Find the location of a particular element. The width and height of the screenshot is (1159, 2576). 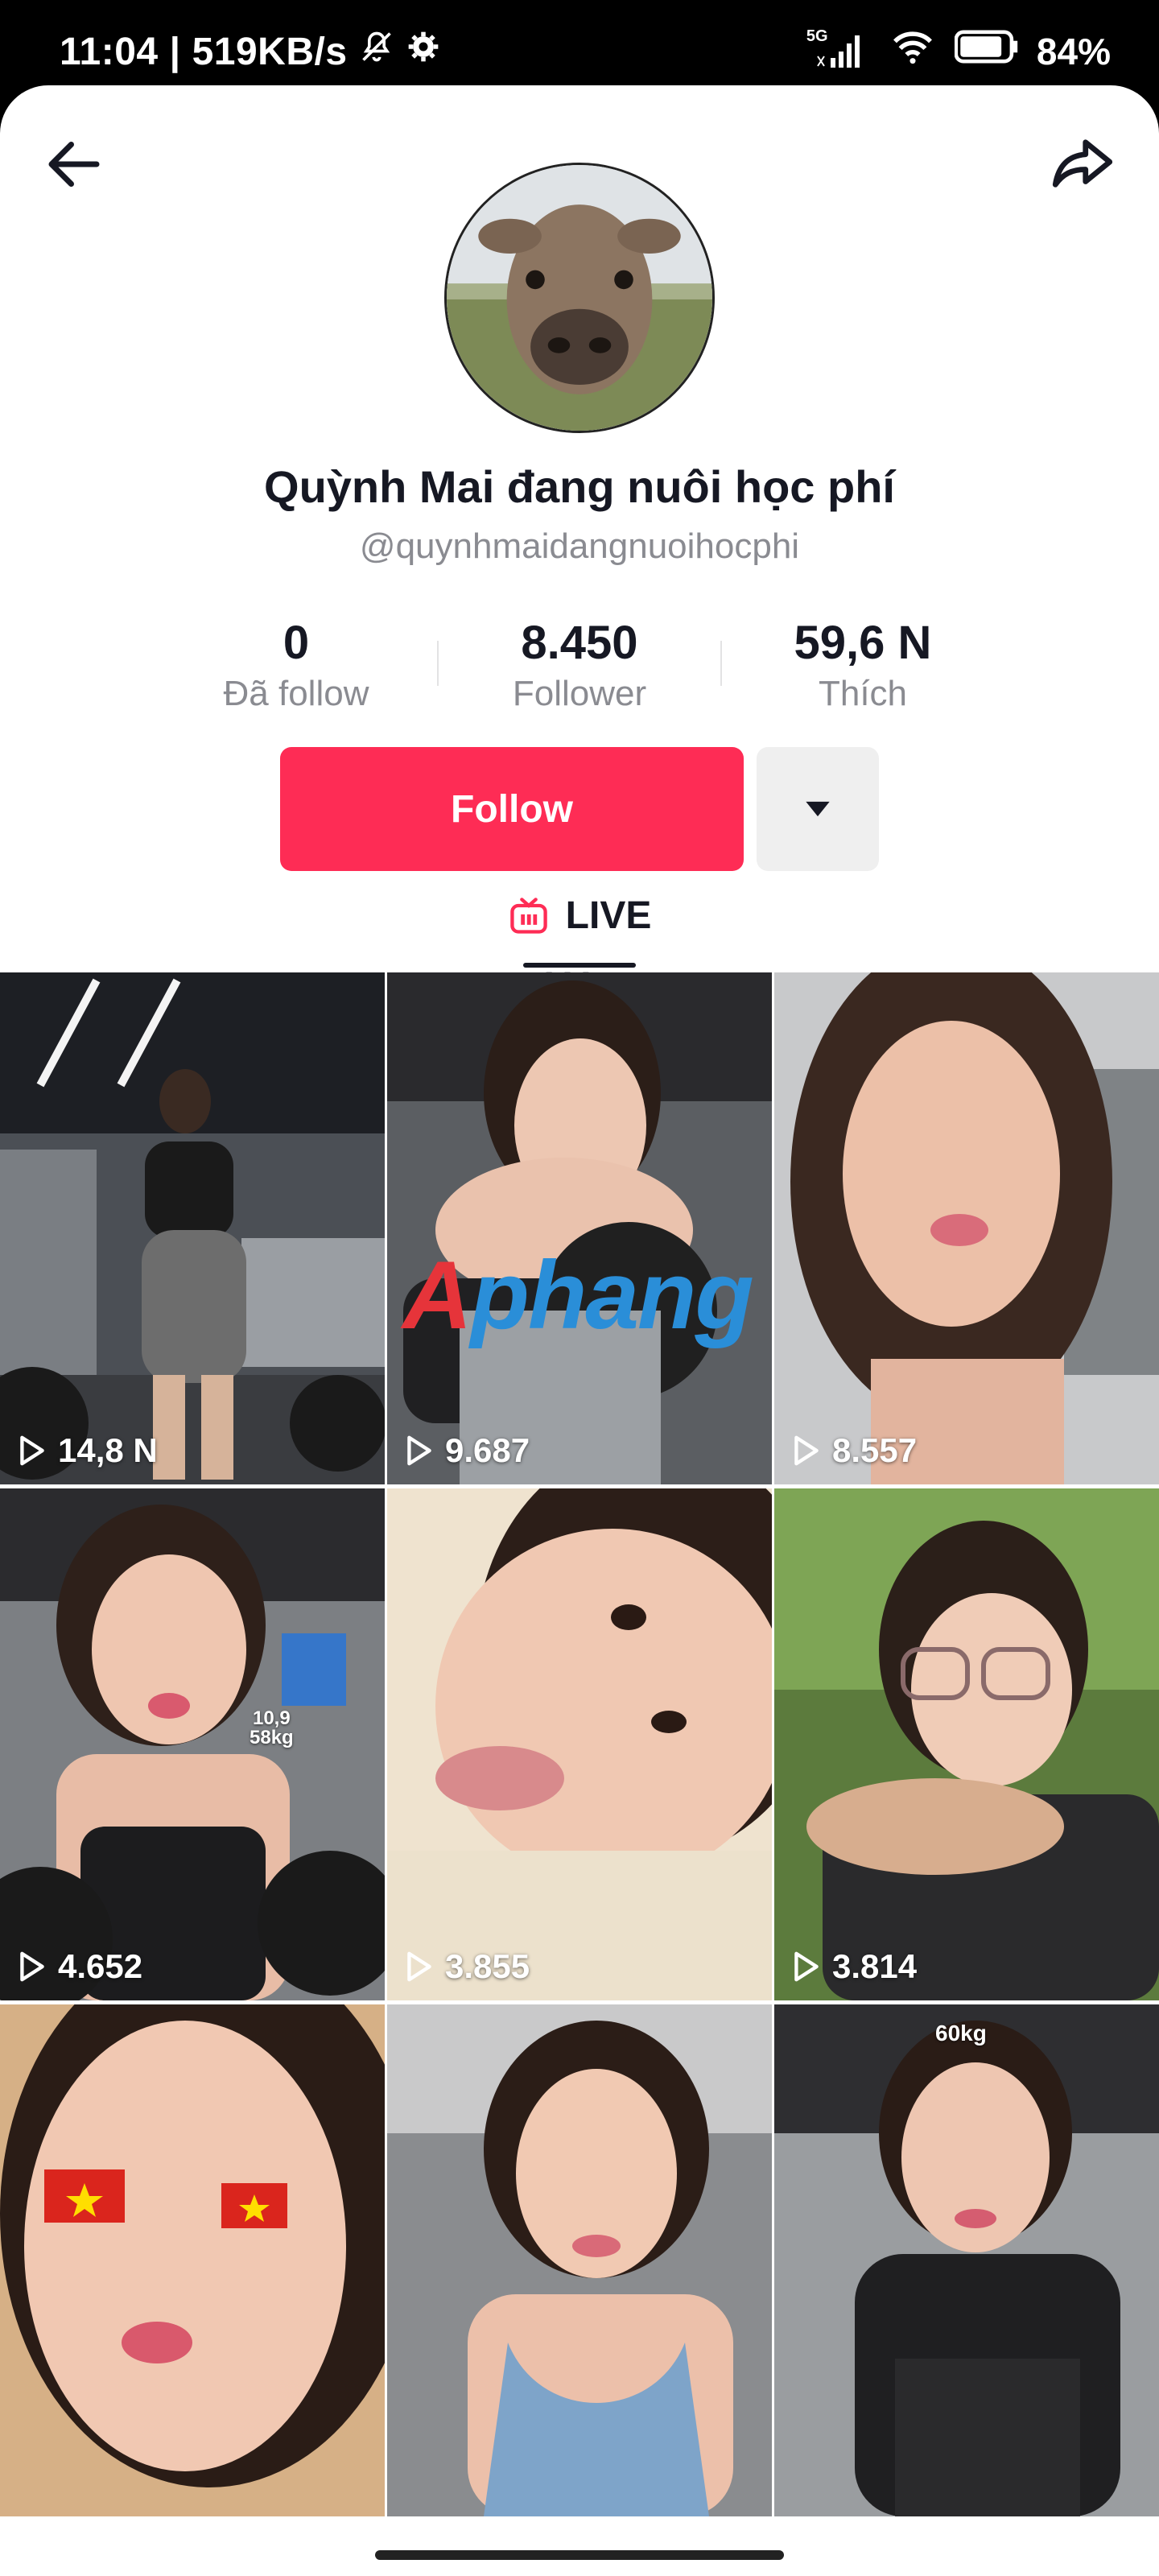

stat-likes: 59,6 N Thích is located at coordinates (863, 666).